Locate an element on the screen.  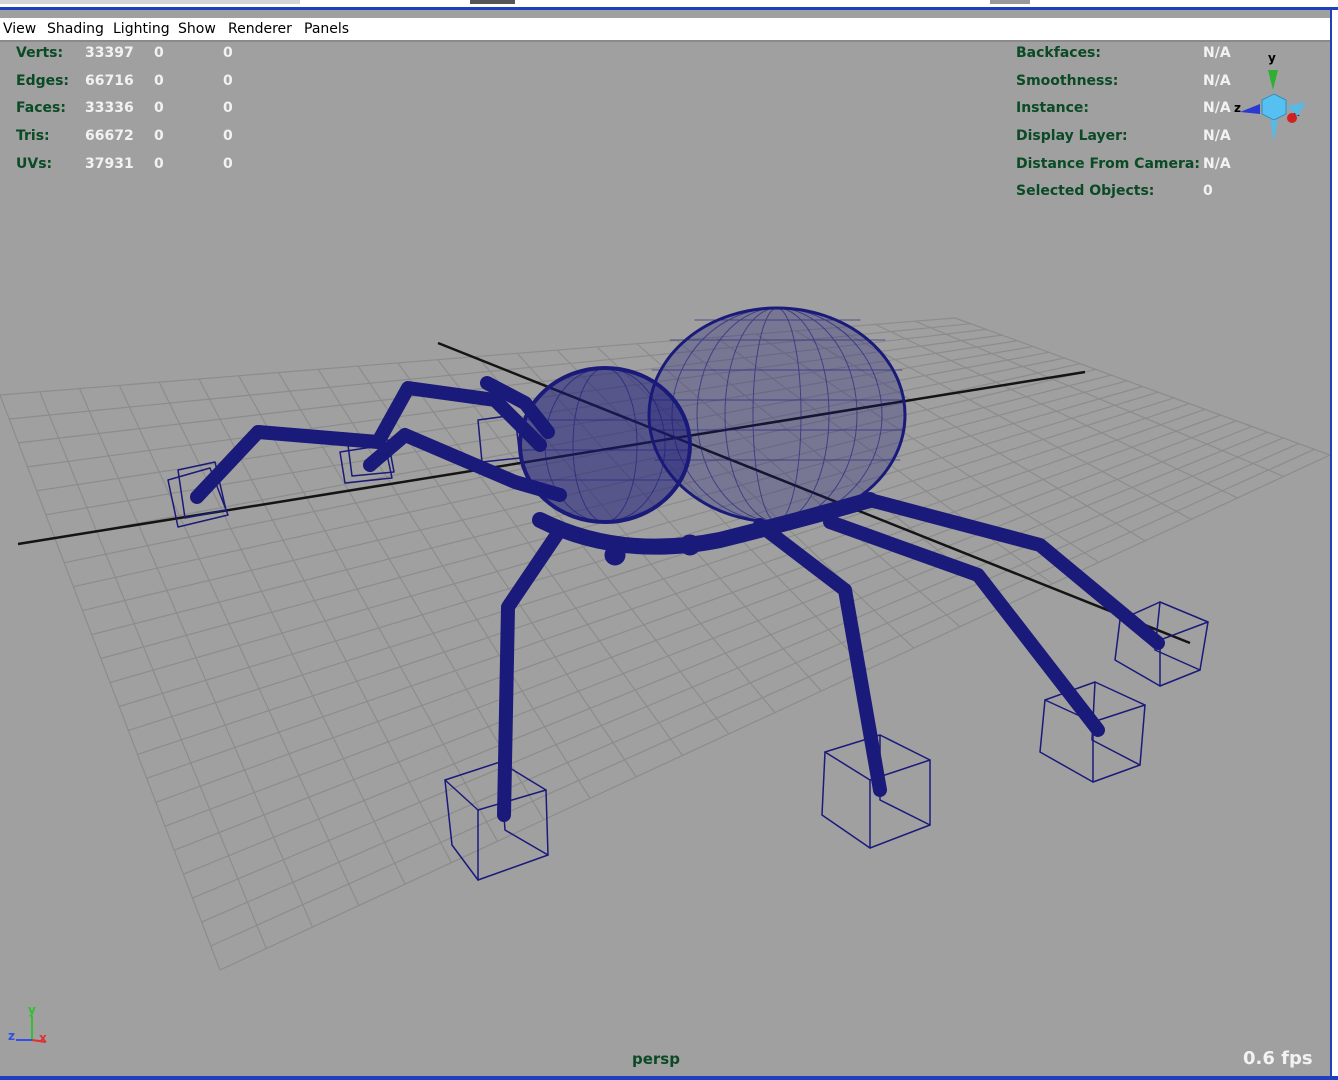
stat-label: UVs: is located at coordinates (34, 164).